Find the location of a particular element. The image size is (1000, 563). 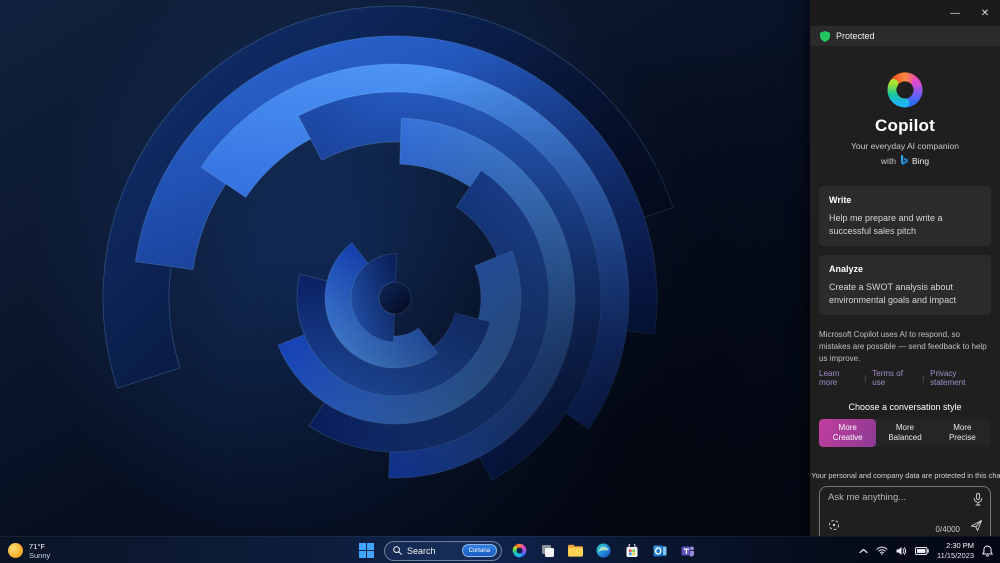

windows-logo-icon is located at coordinates (366, 550).